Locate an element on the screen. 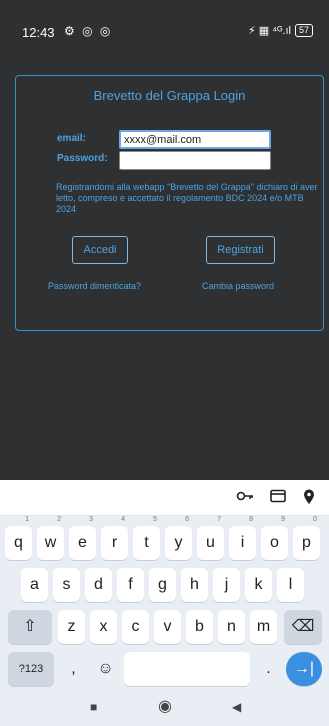 Image resolution: width=329 pixels, height=726 pixels. key-hint: 4 is located at coordinates (123, 519).